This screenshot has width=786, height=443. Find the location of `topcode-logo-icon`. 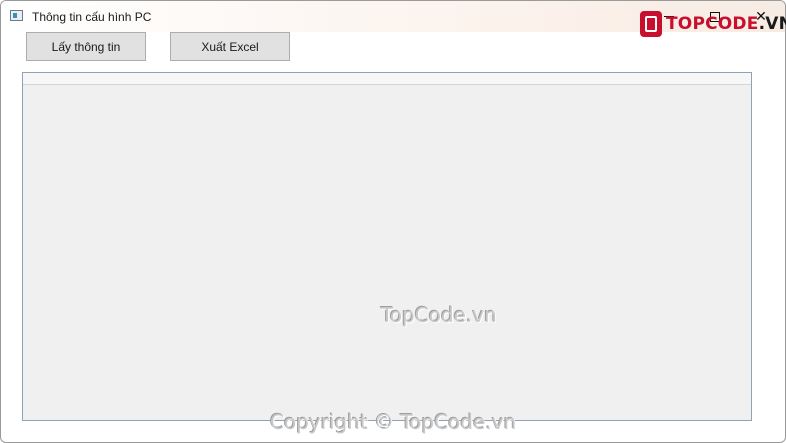

topcode-logo-icon is located at coordinates (651, 24).